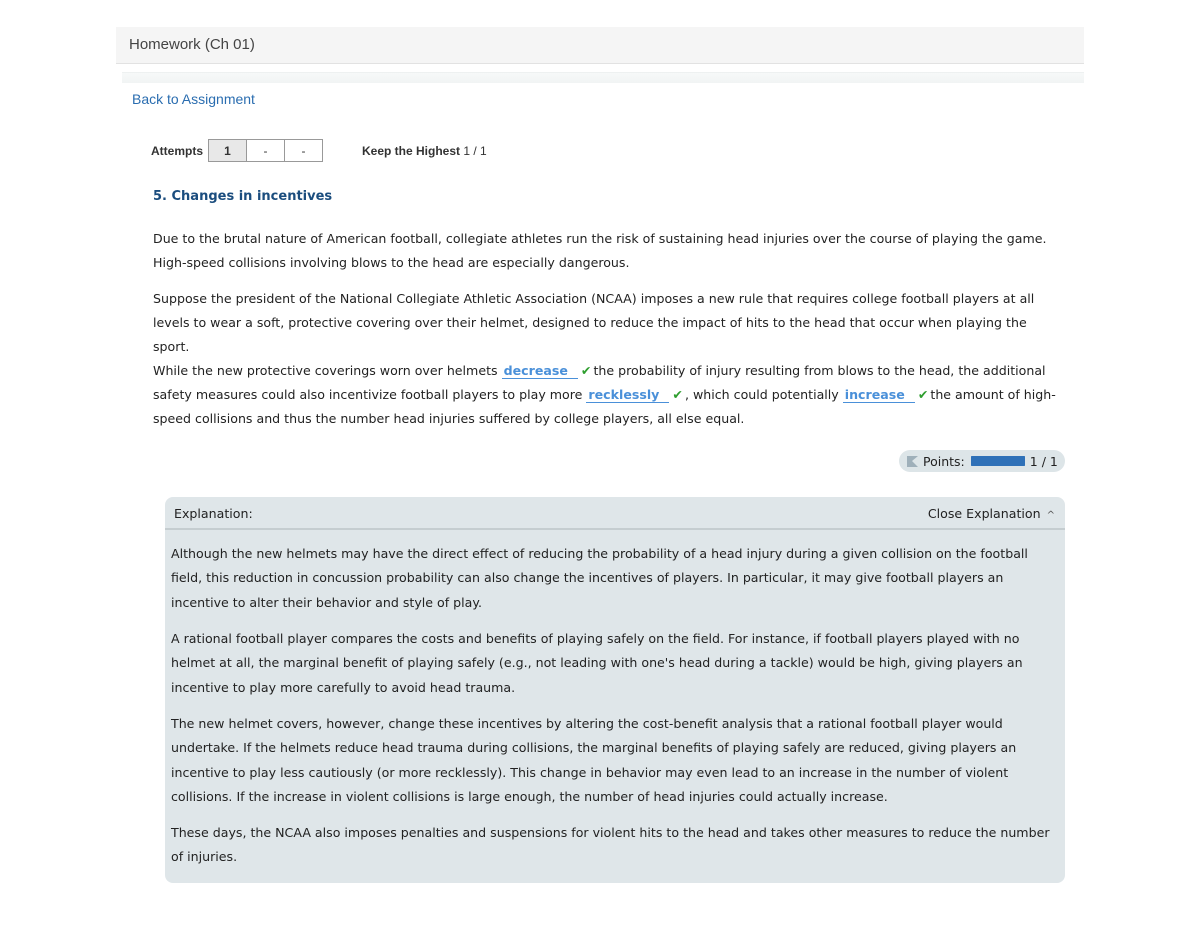  Describe the element at coordinates (193, 99) in the screenshot. I see `back-to-assignment-link: Back to Assignment` at that location.